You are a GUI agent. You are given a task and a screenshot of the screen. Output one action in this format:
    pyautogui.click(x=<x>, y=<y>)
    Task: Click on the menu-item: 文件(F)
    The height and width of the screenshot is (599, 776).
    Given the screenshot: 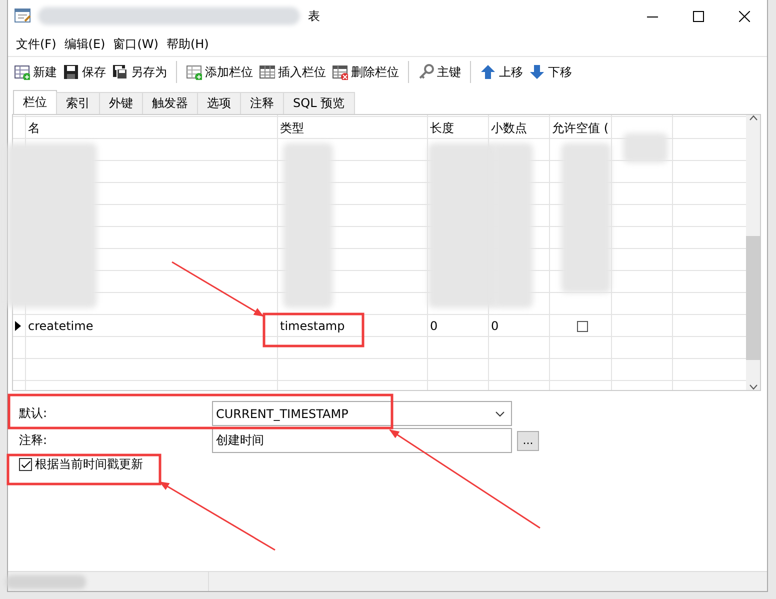 What is the action you would take?
    pyautogui.click(x=36, y=44)
    